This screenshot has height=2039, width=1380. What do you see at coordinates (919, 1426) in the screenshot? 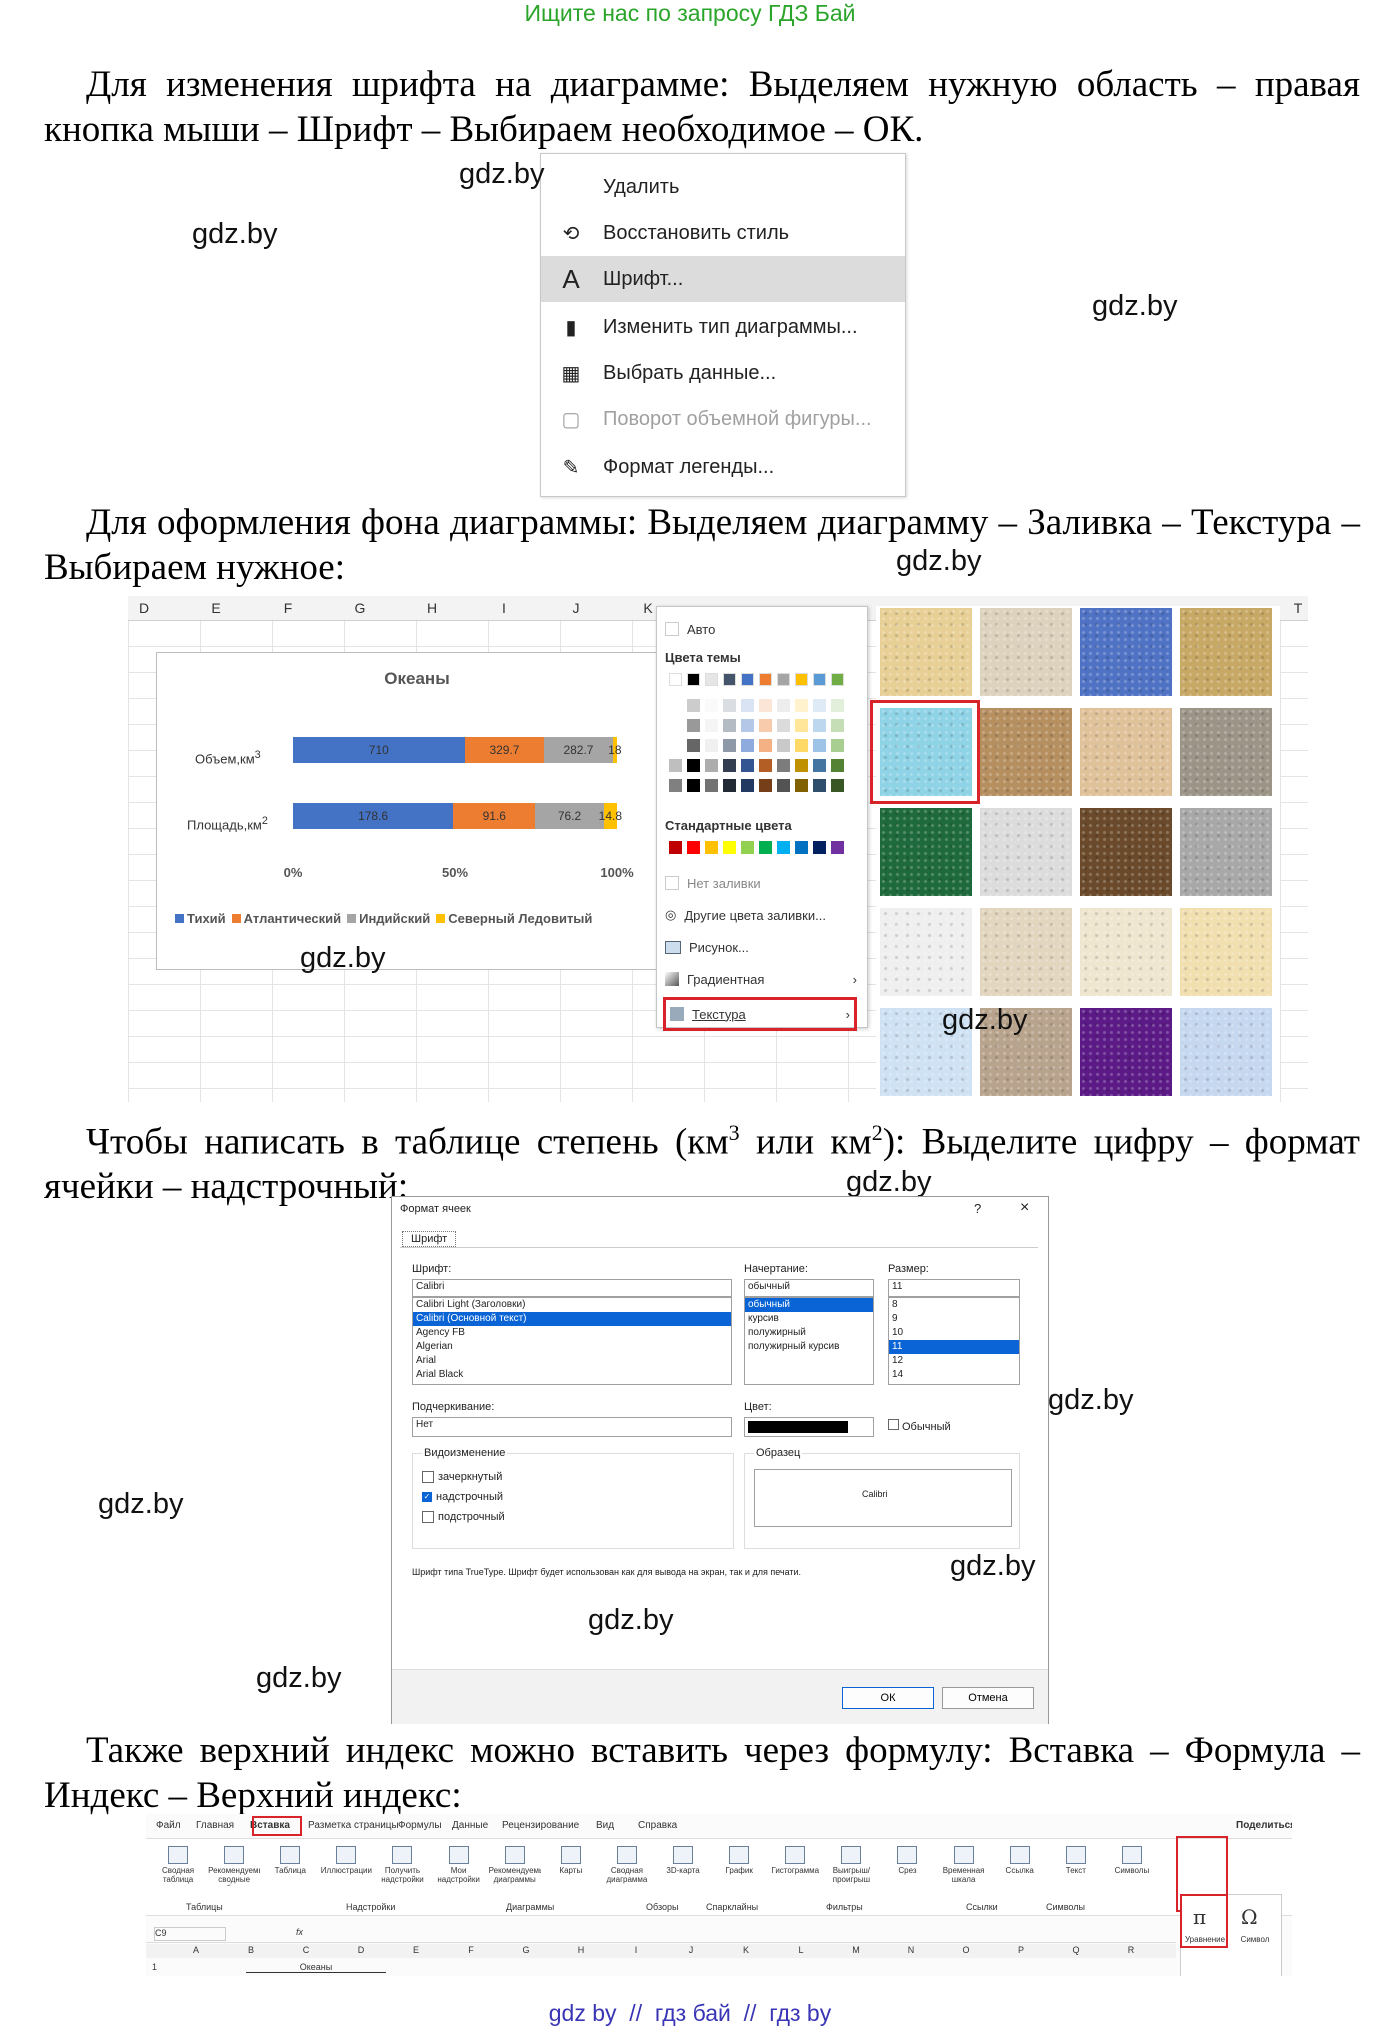
I see `normal-font-checkbox: Обычный` at bounding box center [919, 1426].